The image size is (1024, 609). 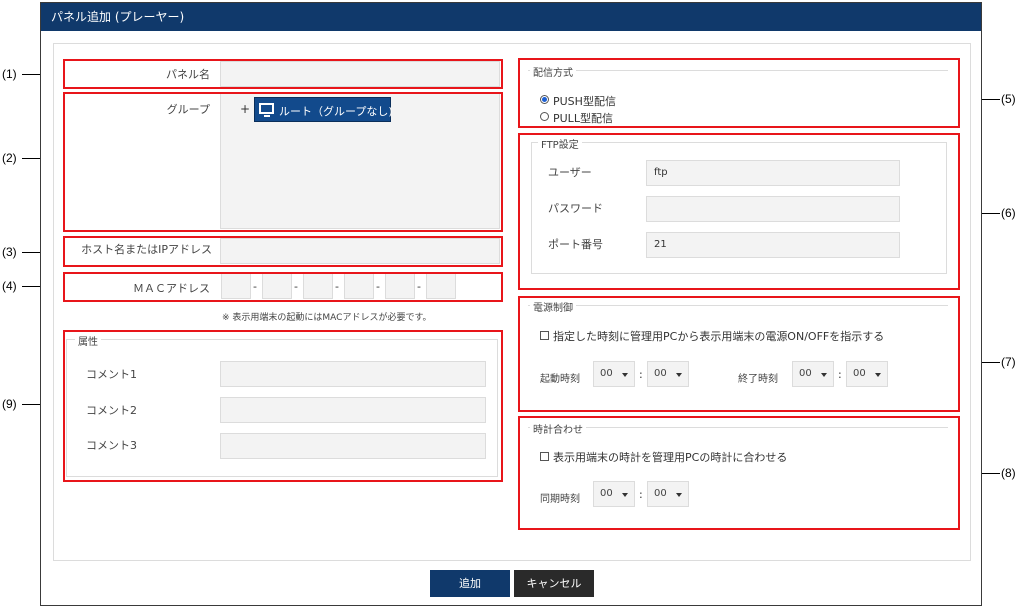 I want to click on callout-3: (3), so click(x=9, y=252).